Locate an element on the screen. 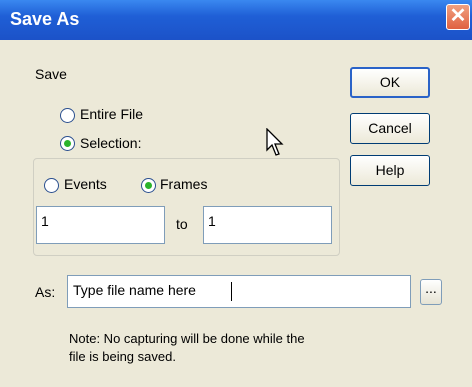  save-label: Save is located at coordinates (51, 74).